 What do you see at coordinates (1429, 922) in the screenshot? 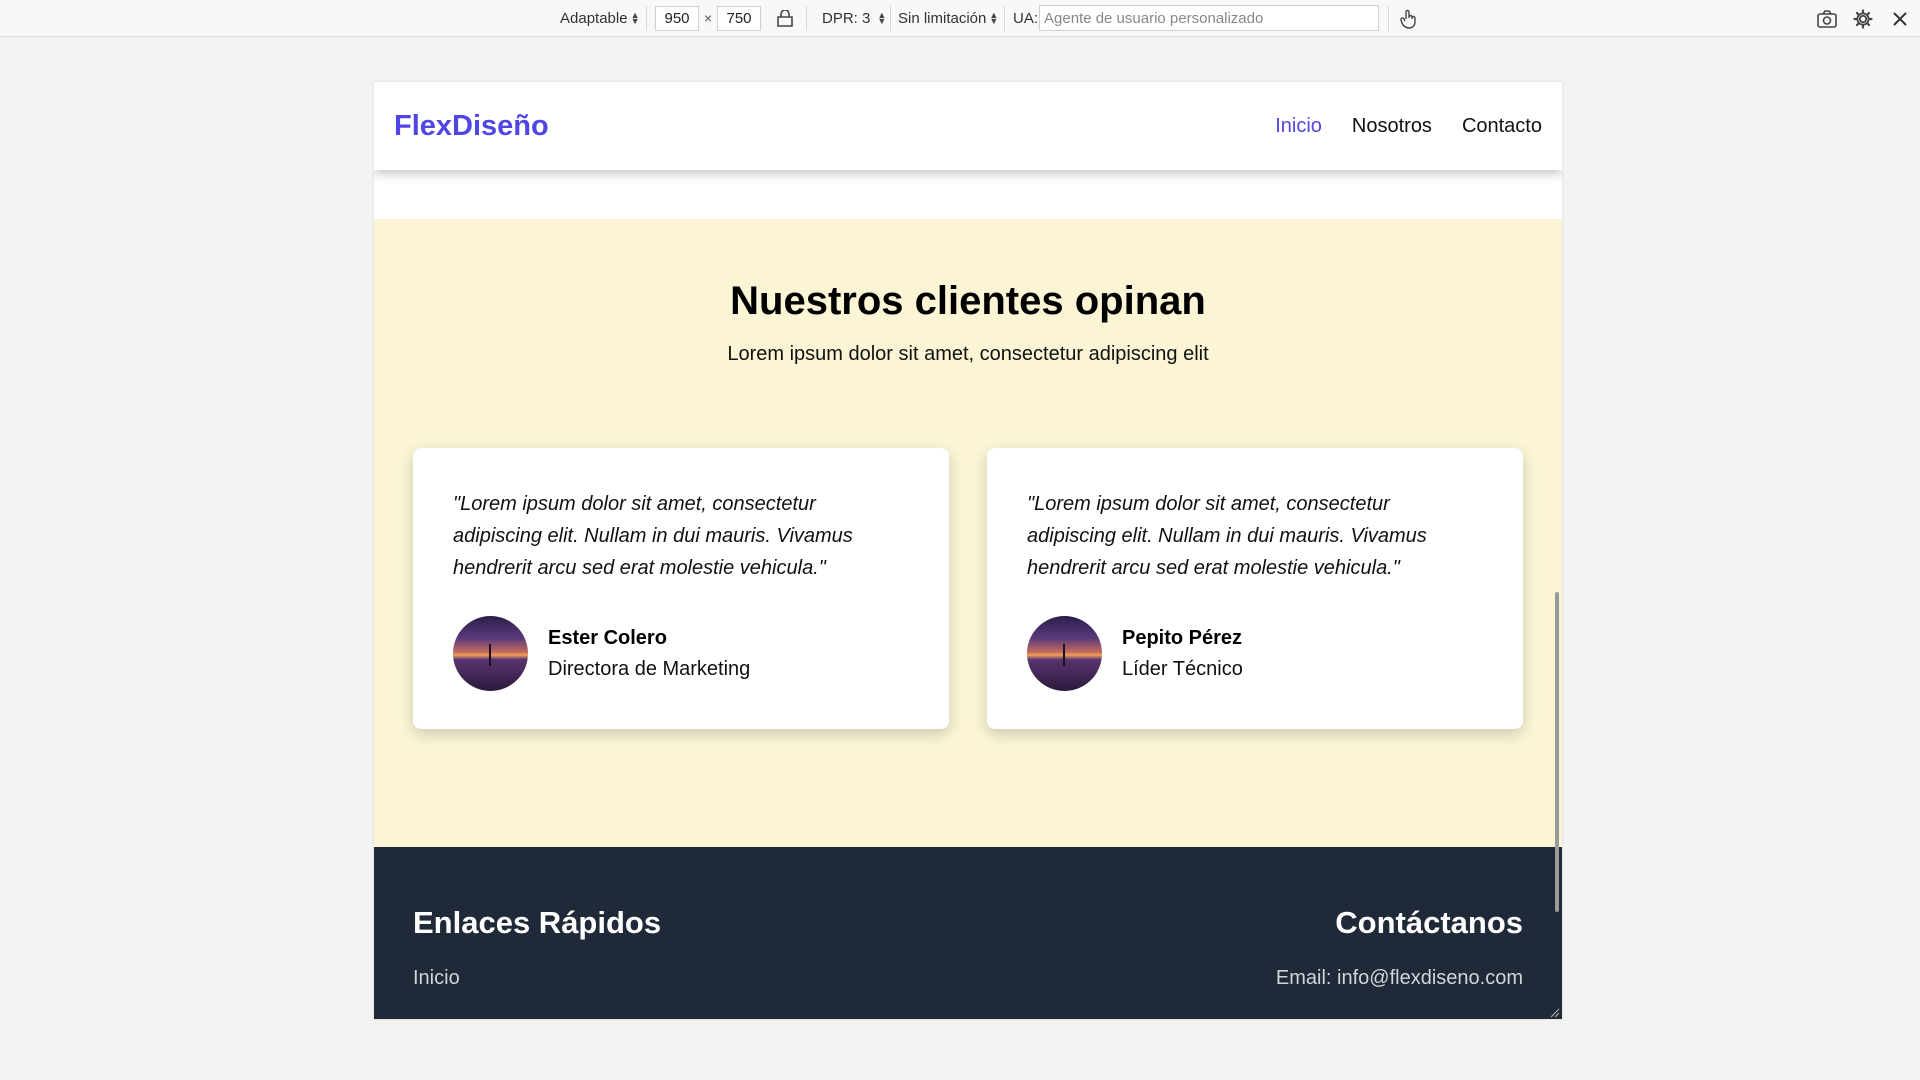
I see `footer-contact-title: Contáctanos` at bounding box center [1429, 922].